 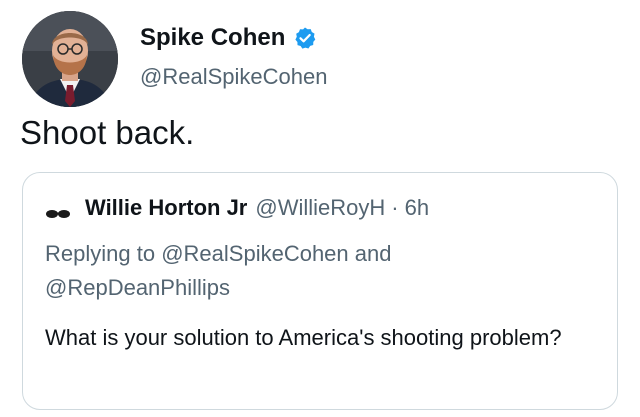 I want to click on reply-mention-realspikecohen: @RealSpikeCohen, so click(x=254, y=253).